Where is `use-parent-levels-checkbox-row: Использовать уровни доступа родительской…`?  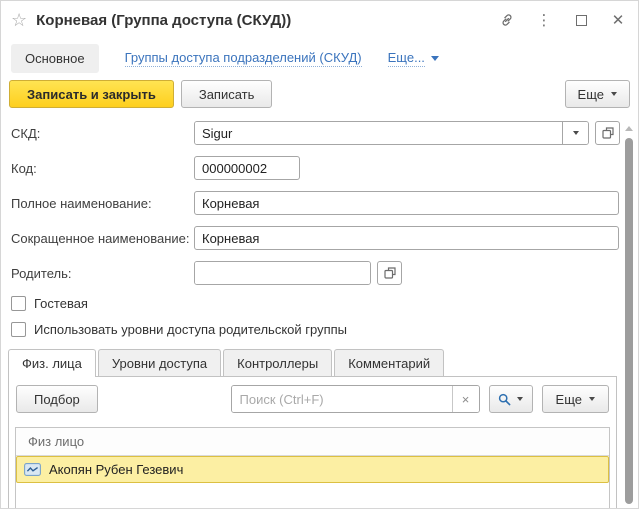
use-parent-levels-checkbox-row: Использовать уровни доступа родительской… is located at coordinates (324, 329).